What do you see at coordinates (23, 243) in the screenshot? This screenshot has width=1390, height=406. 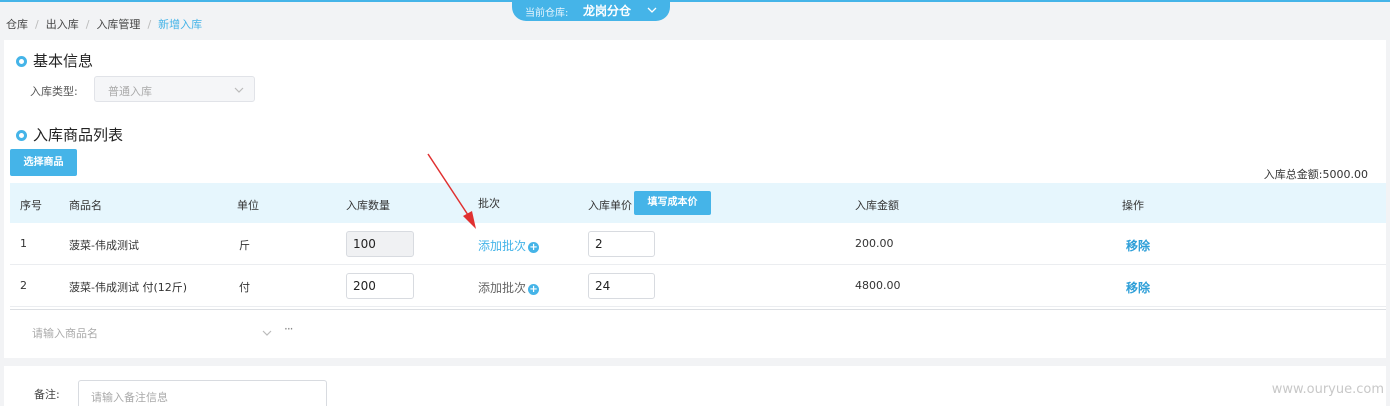 I see `row-index: 1` at bounding box center [23, 243].